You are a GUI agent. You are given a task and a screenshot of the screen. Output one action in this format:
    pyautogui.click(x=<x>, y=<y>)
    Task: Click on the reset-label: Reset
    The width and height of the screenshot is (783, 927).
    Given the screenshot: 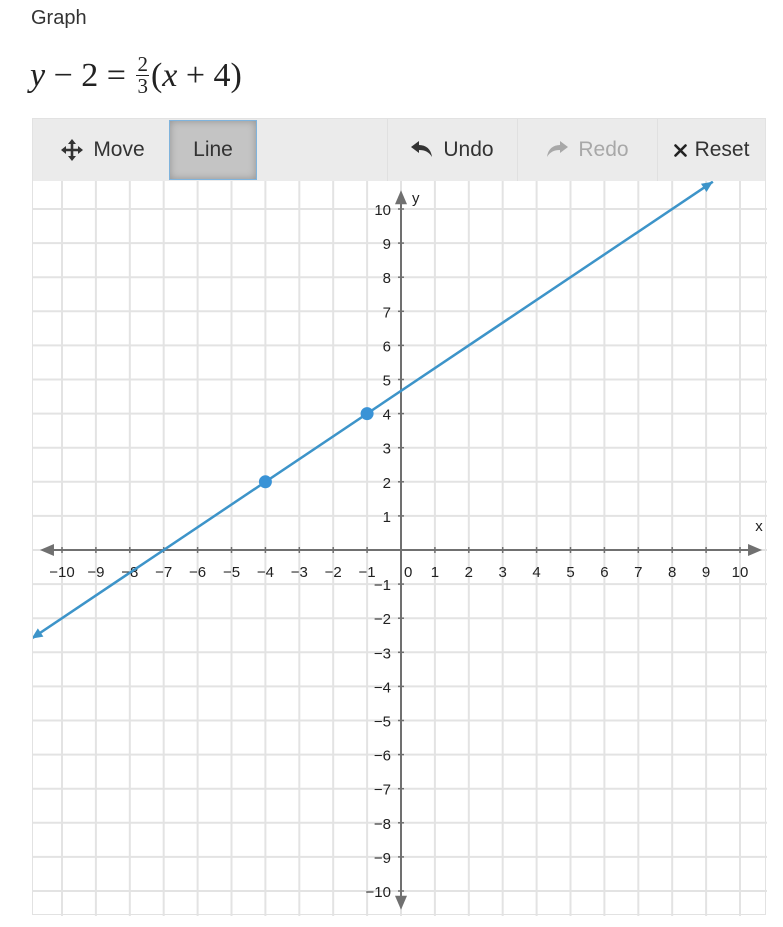 What is the action you would take?
    pyautogui.click(x=722, y=149)
    